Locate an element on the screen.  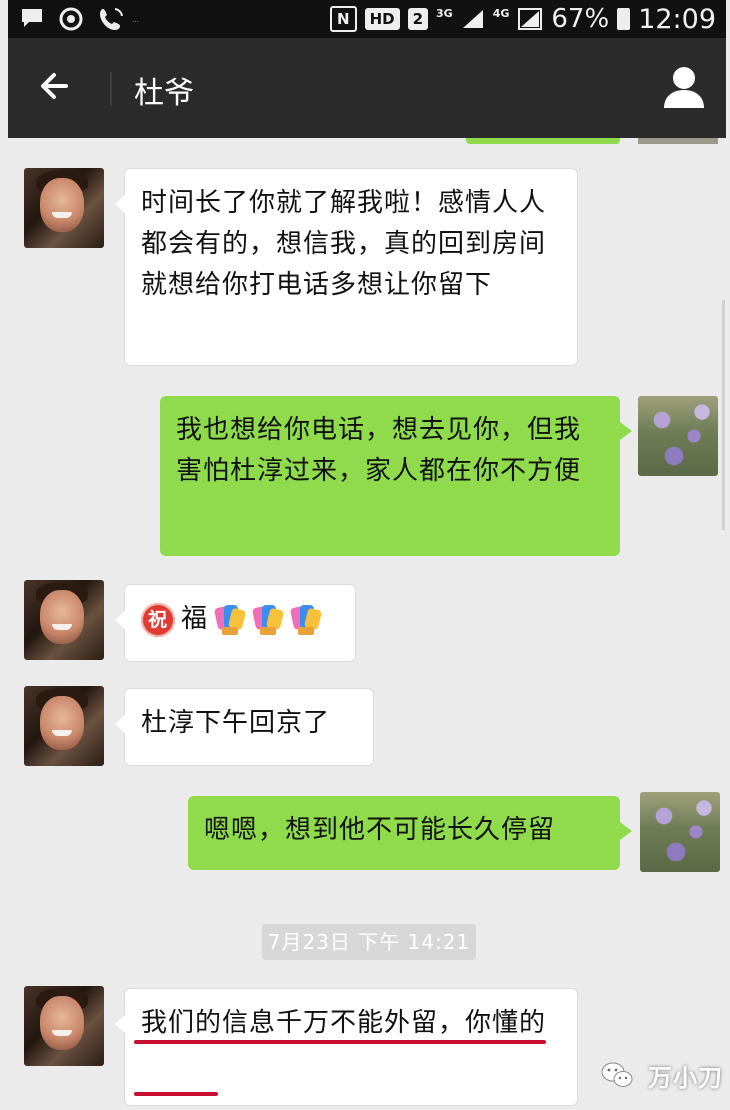
arrow-left-icon is located at coordinates (54, 86).